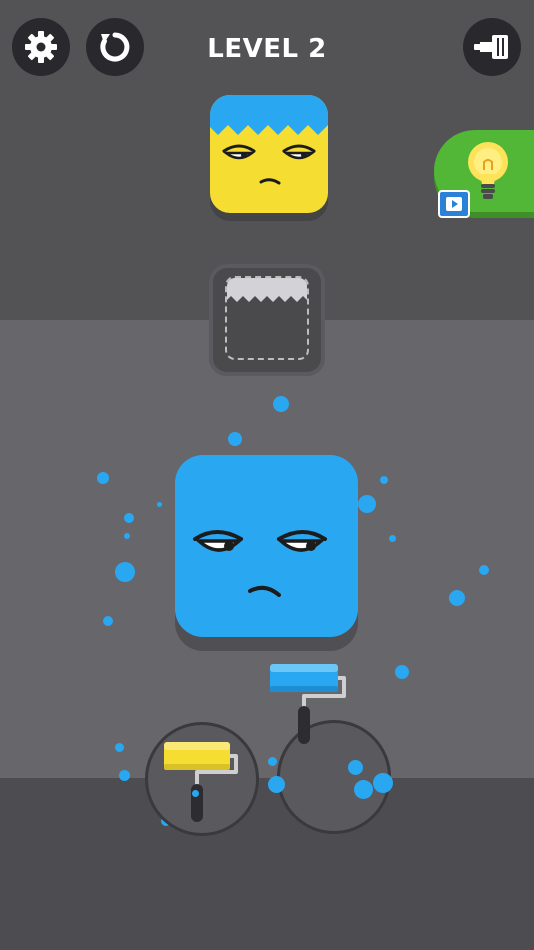  What do you see at coordinates (307, 703) in the screenshot?
I see `blue-roller` at bounding box center [307, 703].